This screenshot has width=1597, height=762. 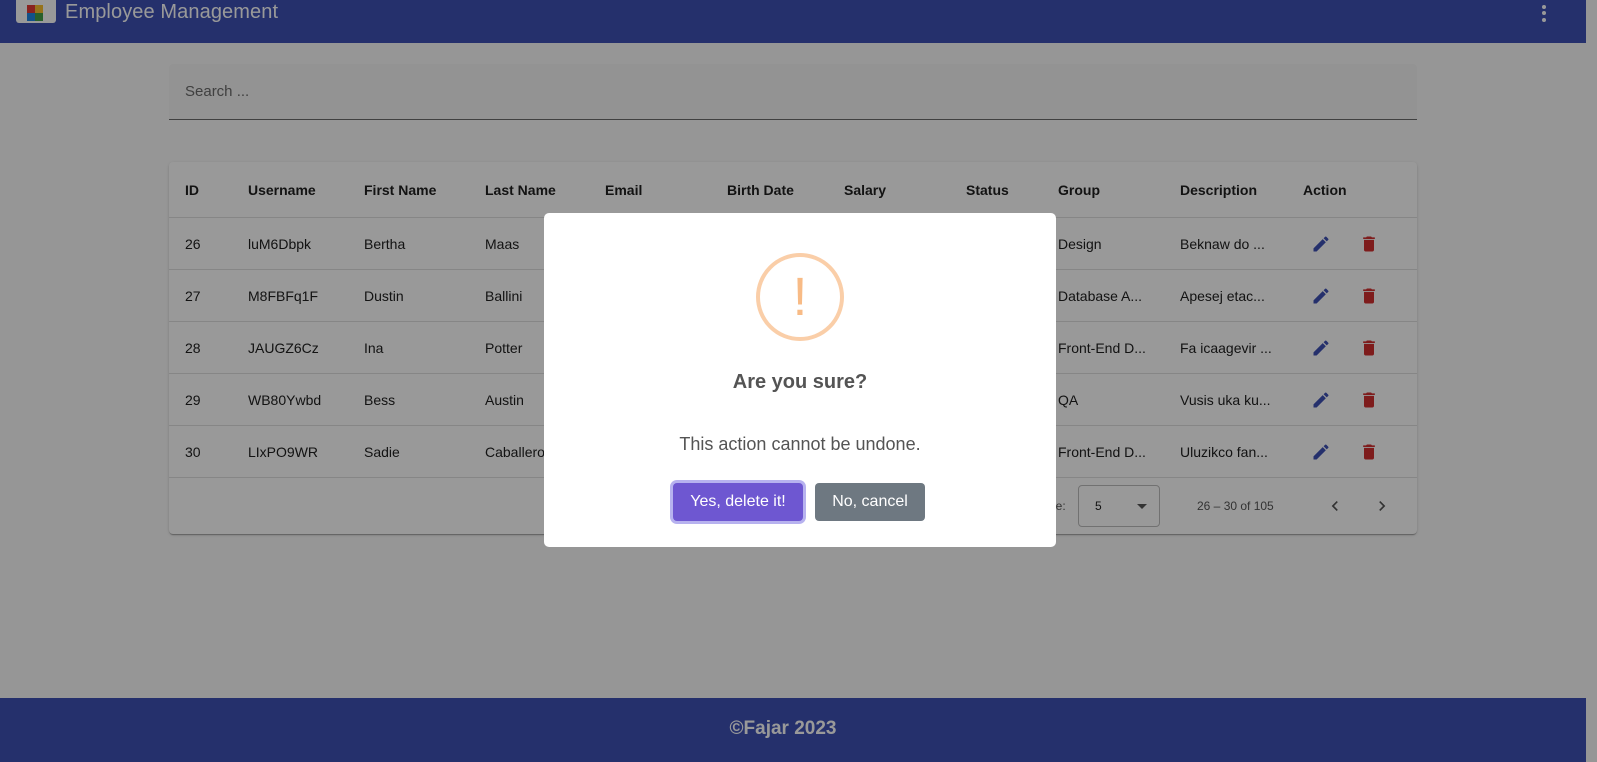 What do you see at coordinates (800, 444) in the screenshot?
I see `dialog-text: This action cannot be undone.` at bounding box center [800, 444].